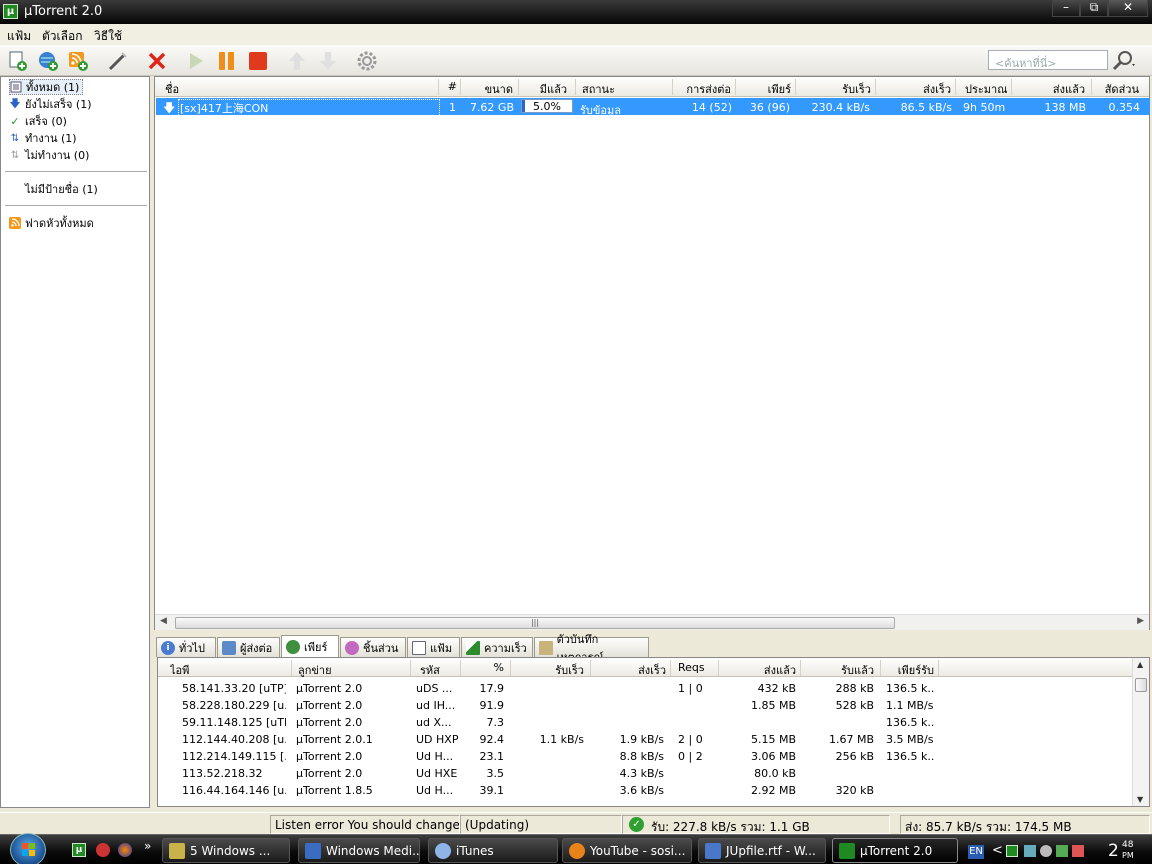 Image resolution: width=1152 pixels, height=864 pixels. What do you see at coordinates (1141, 685) in the screenshot?
I see `scrollbar-thumb` at bounding box center [1141, 685].